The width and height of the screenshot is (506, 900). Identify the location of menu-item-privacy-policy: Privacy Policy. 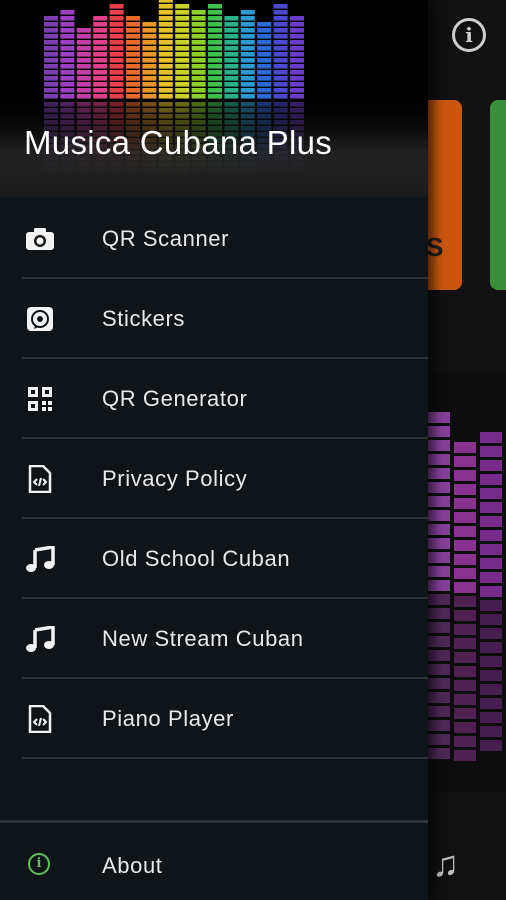
(214, 479).